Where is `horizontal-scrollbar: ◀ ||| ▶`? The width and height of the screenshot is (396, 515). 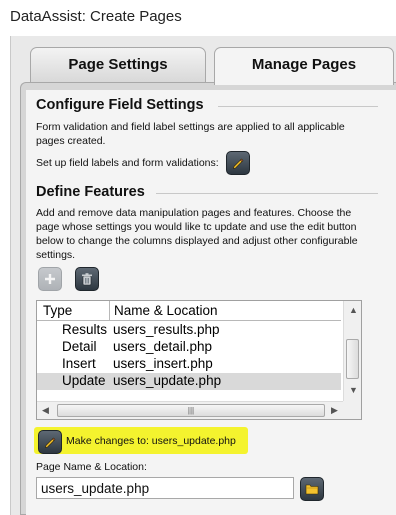 horizontal-scrollbar: ◀ ||| ▶ is located at coordinates (191, 410).